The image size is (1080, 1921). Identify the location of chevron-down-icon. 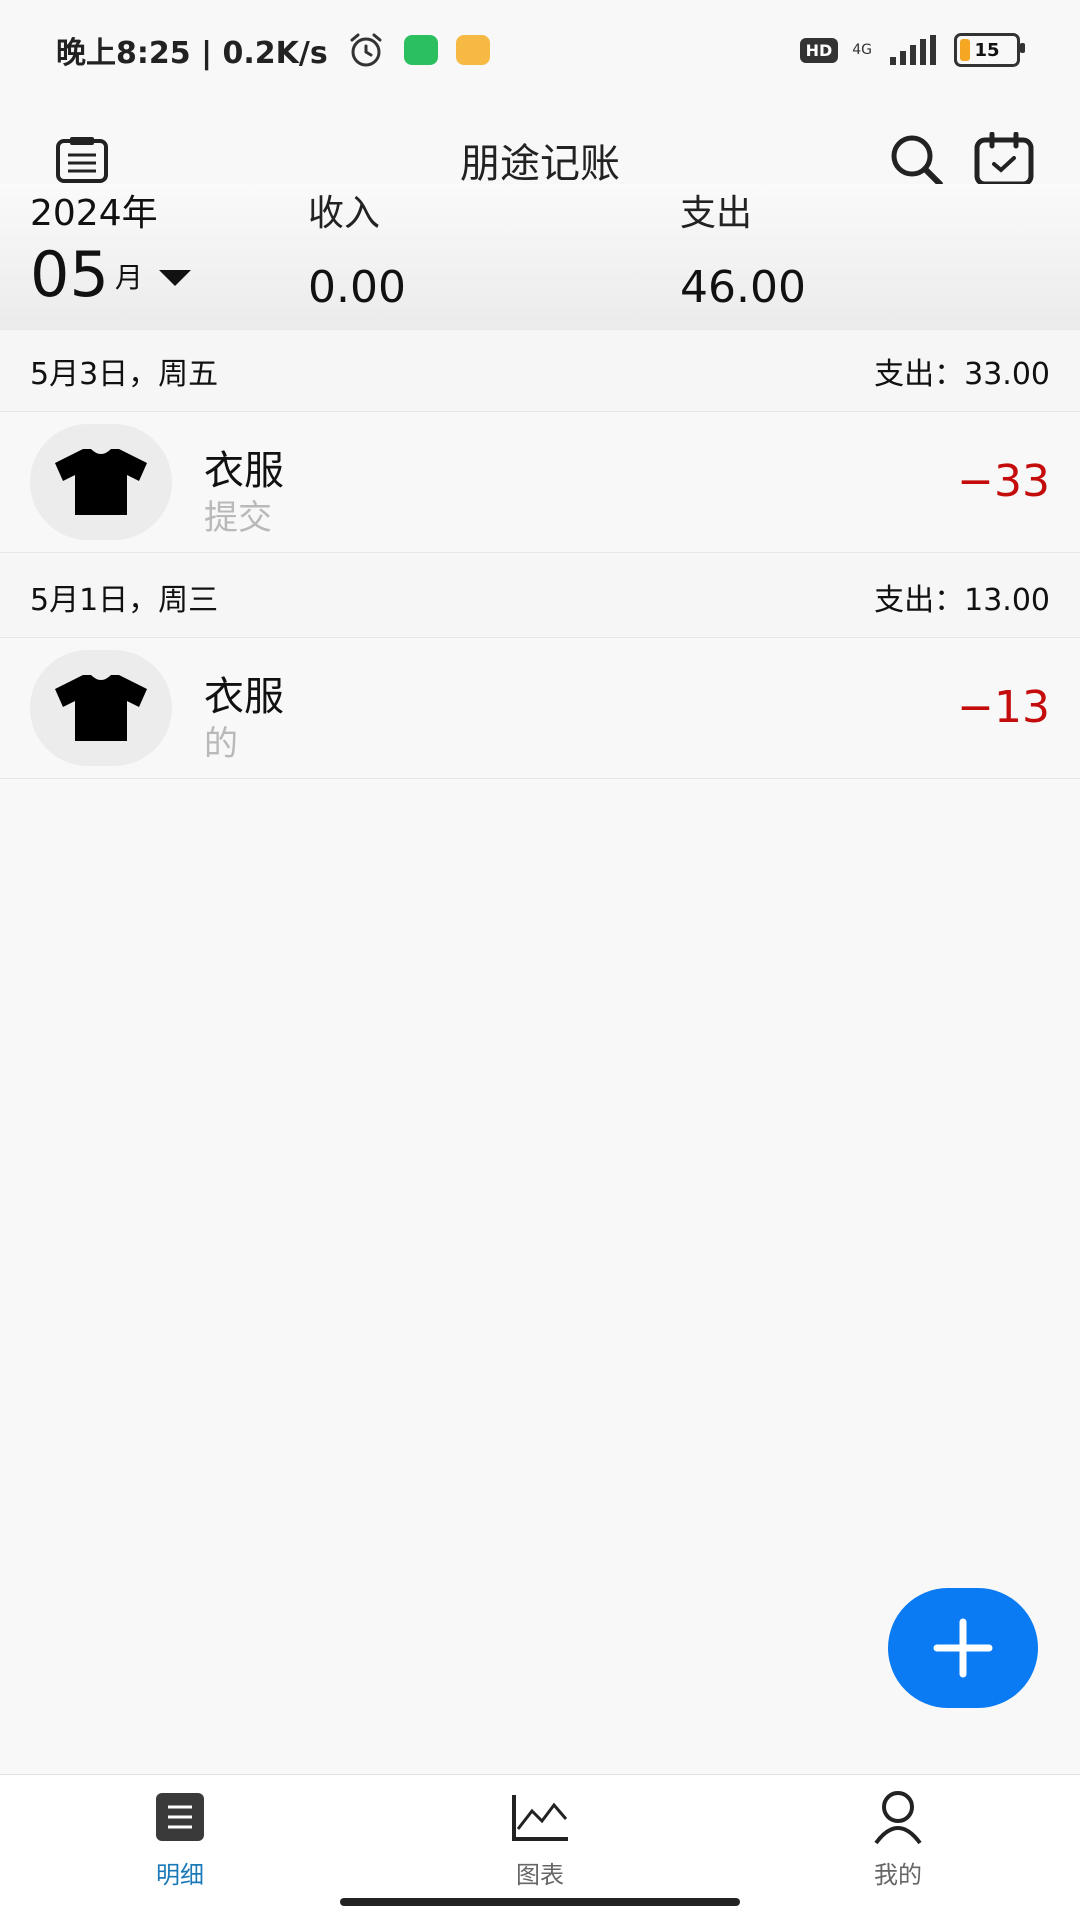
(174, 278).